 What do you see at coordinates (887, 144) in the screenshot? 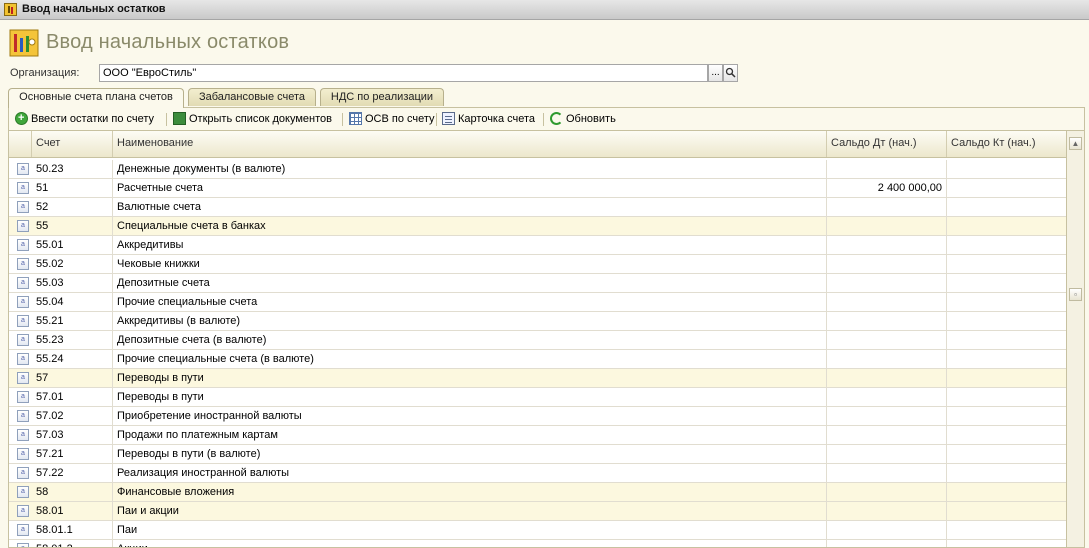
I see `column-header-debit: Сальдо Дт (нач.)` at bounding box center [887, 144].